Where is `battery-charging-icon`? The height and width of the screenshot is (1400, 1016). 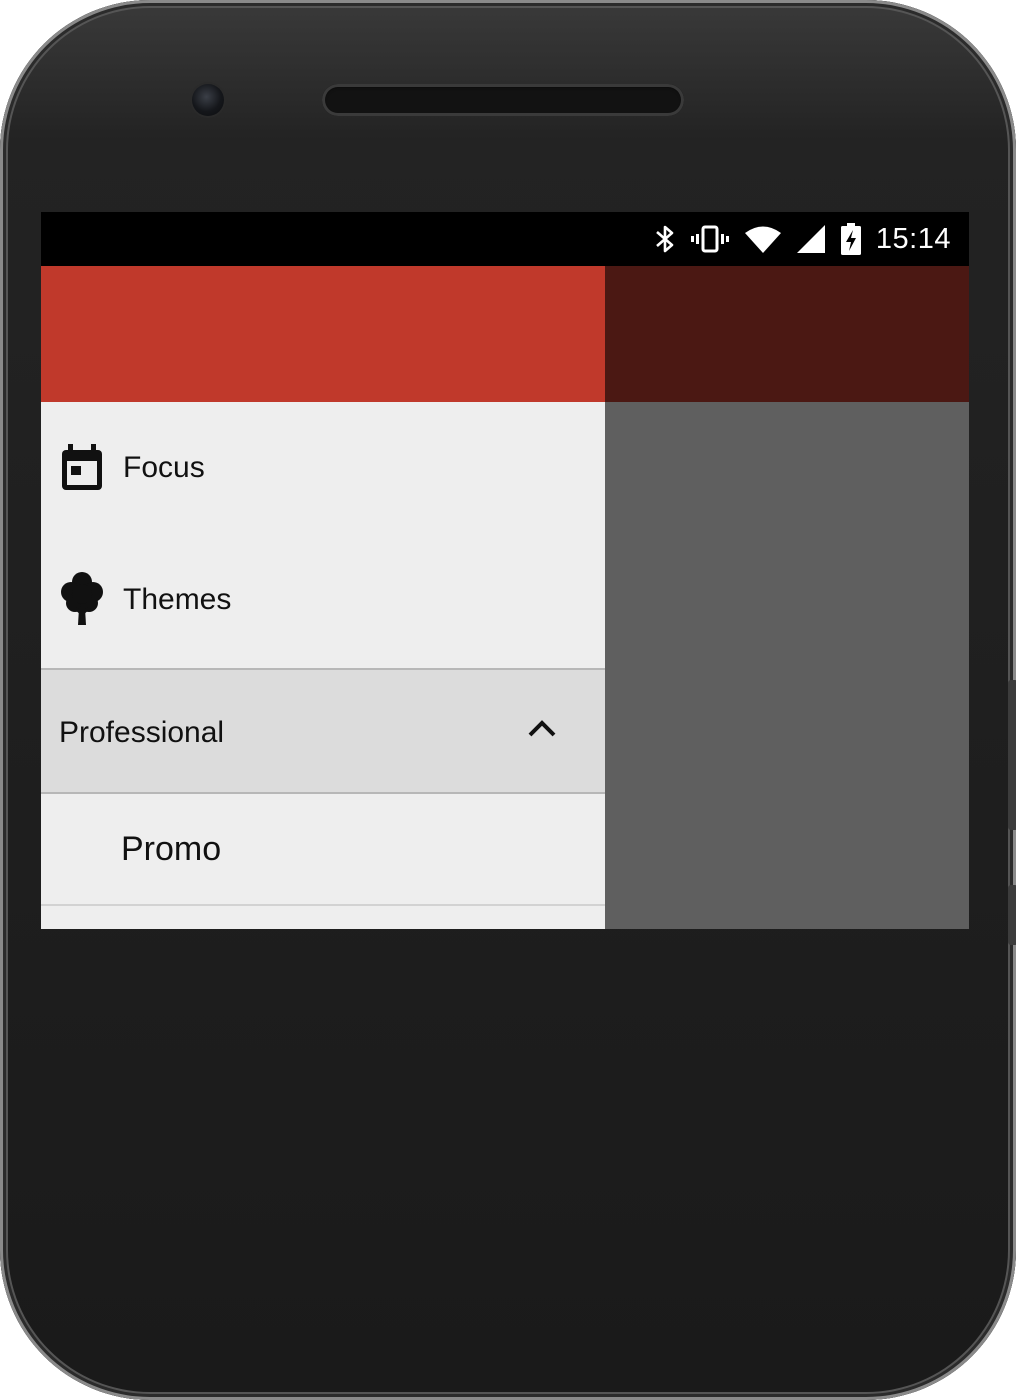 battery-charging-icon is located at coordinates (851, 239).